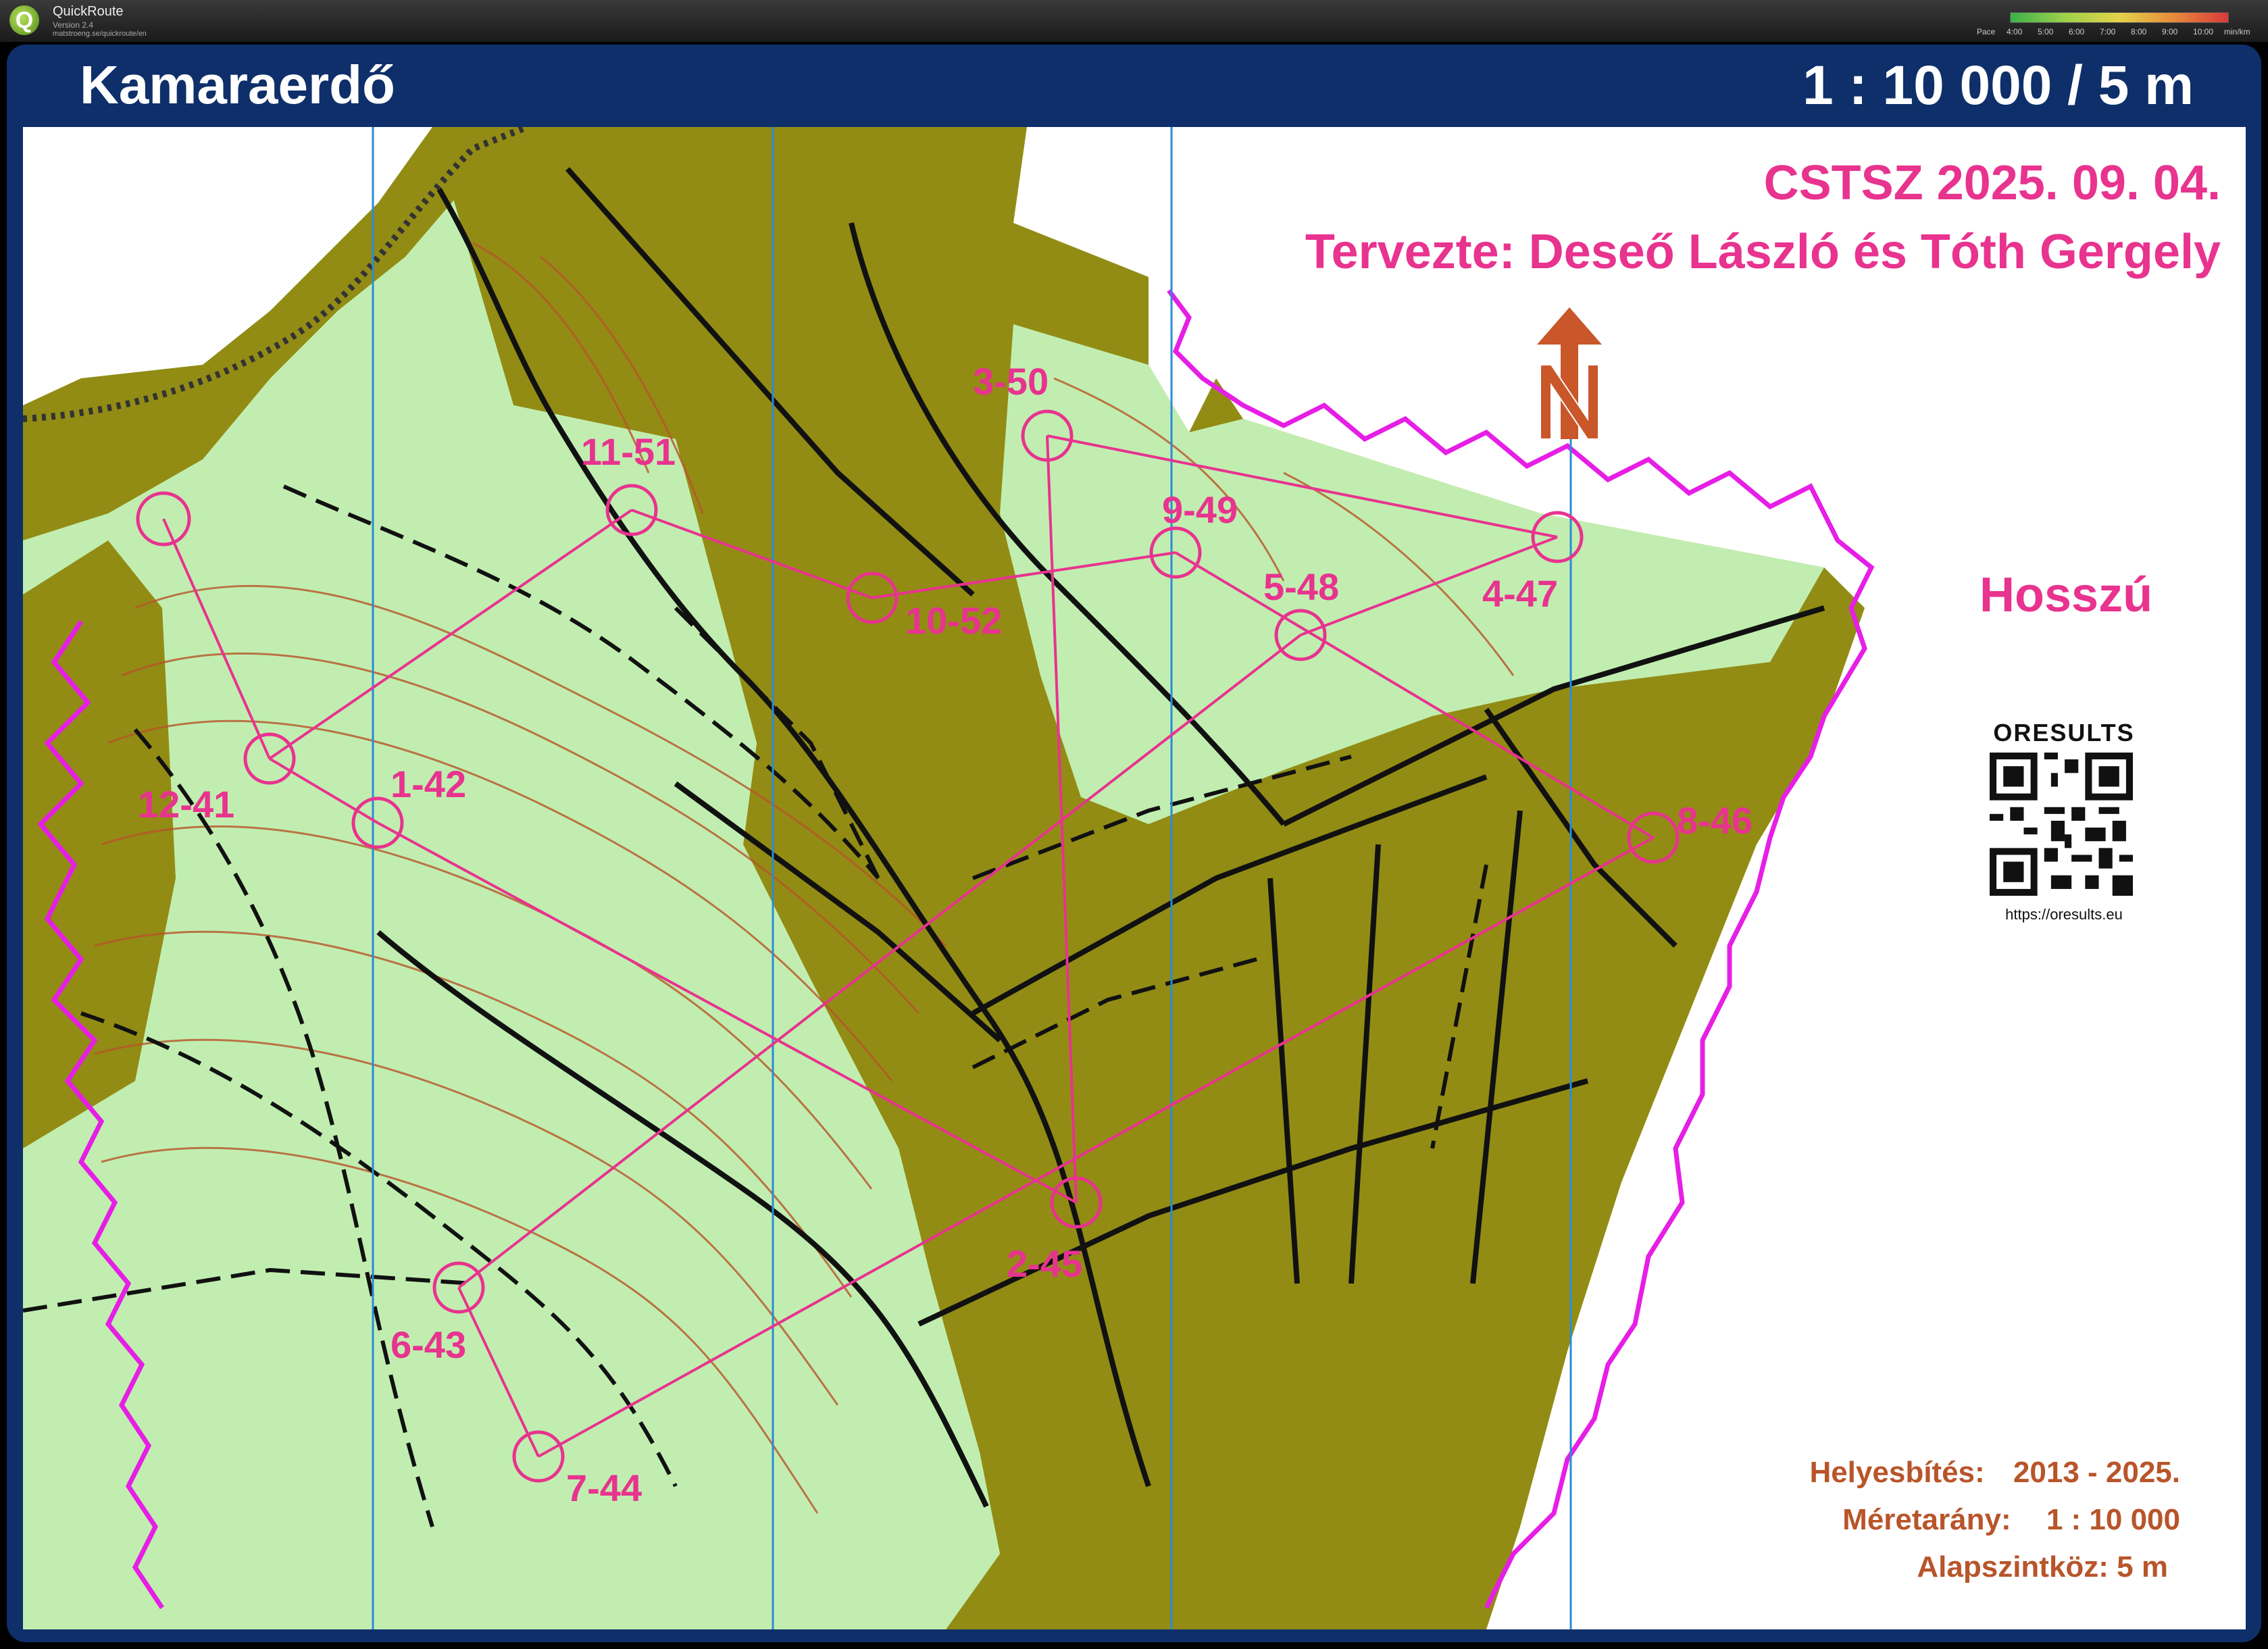 Image resolution: width=2268 pixels, height=1649 pixels. I want to click on control-label: 12-41, so click(186, 805).